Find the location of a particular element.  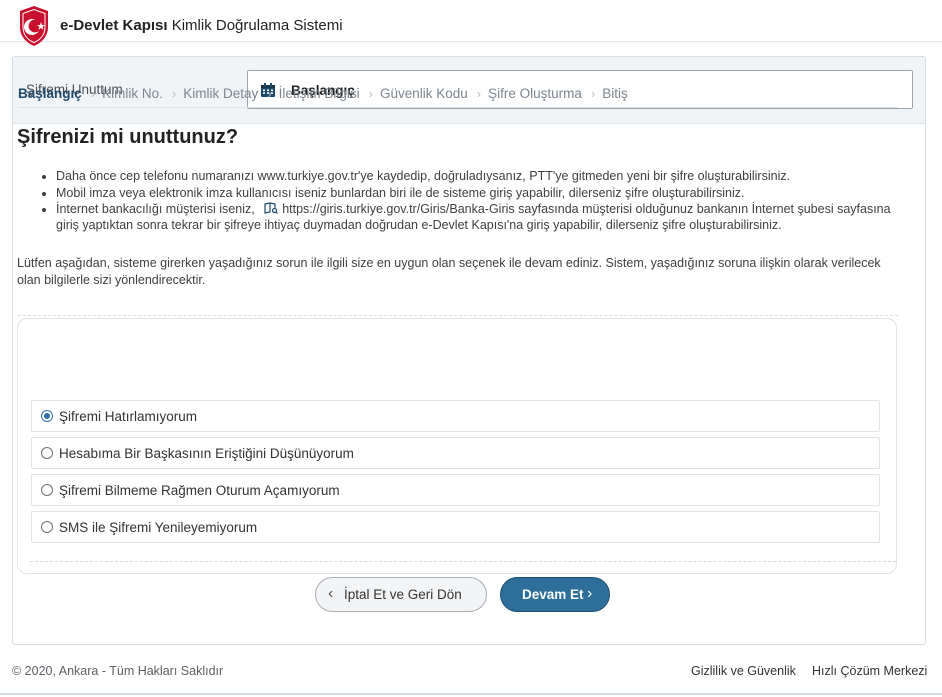

external-book-icon is located at coordinates (271, 208).